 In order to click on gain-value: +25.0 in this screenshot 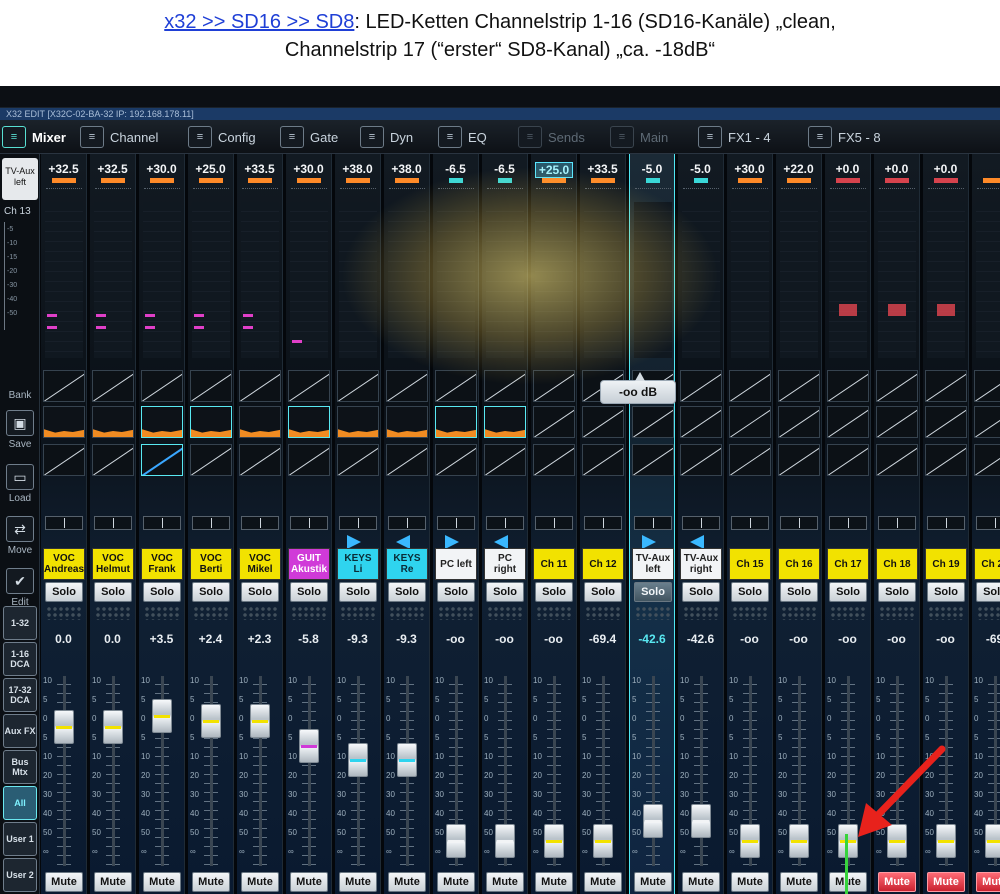, I will do `click(210, 169)`.